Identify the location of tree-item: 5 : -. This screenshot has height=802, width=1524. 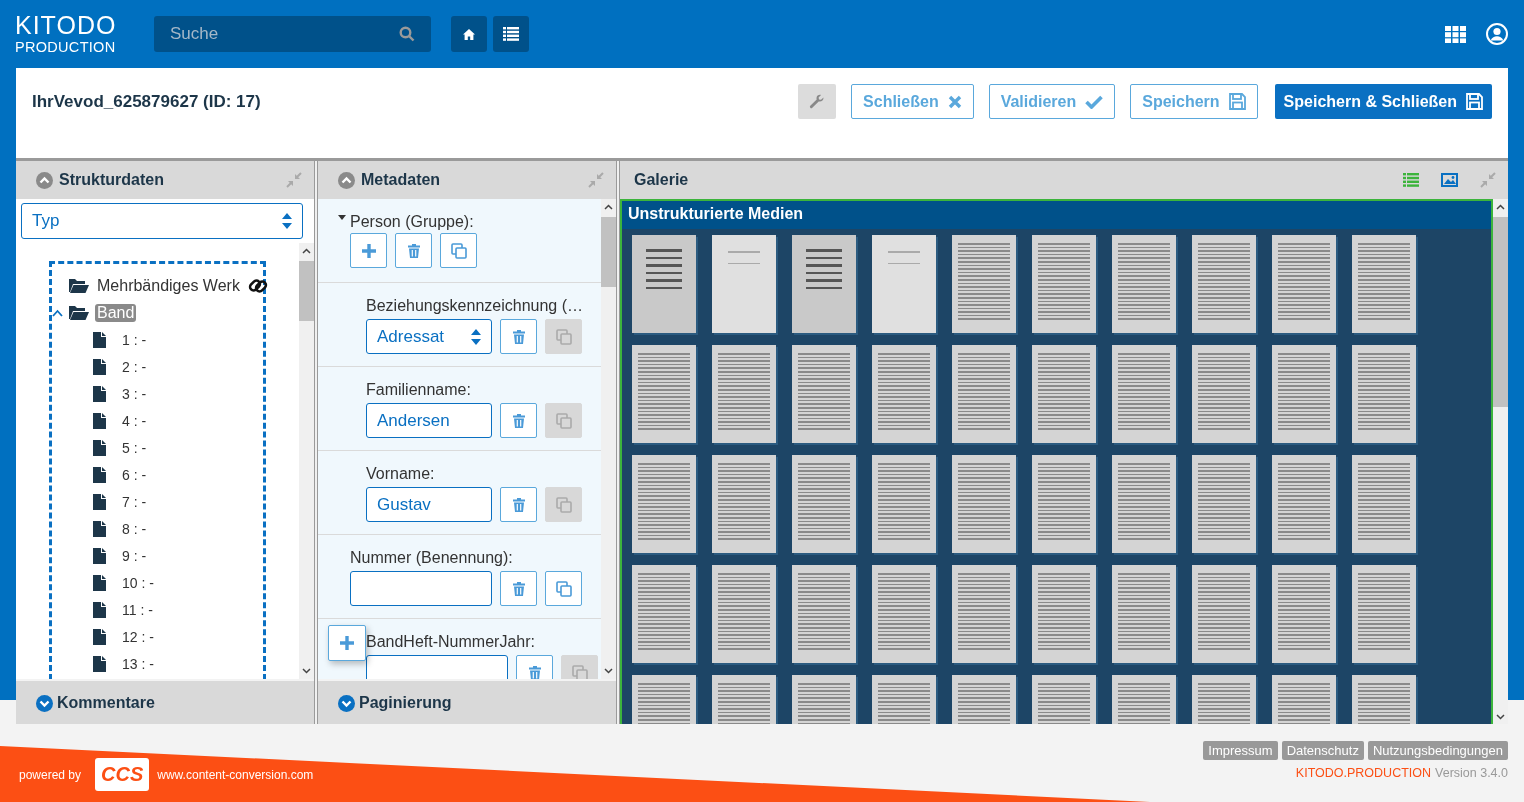
(134, 447).